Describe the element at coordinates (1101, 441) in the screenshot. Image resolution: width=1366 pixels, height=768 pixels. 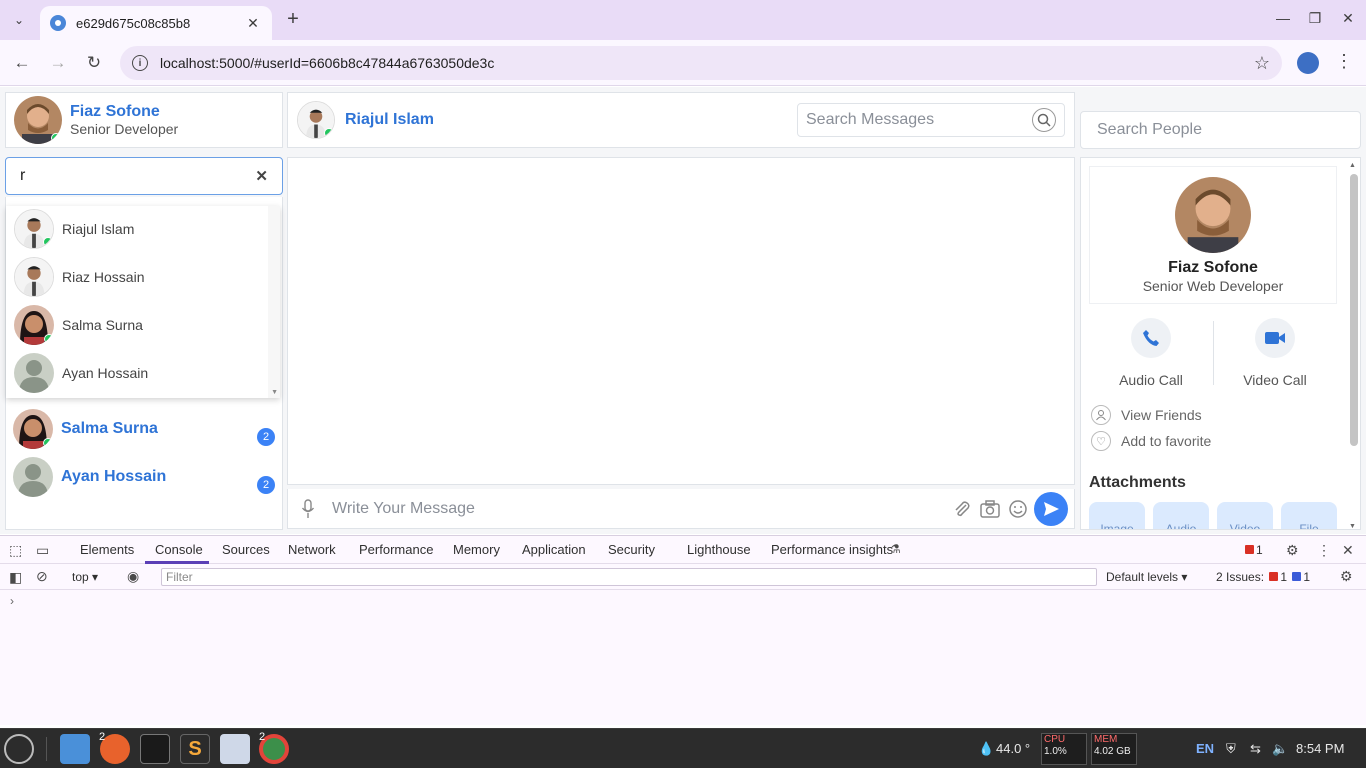
I see `heart-icon: ♡` at that location.